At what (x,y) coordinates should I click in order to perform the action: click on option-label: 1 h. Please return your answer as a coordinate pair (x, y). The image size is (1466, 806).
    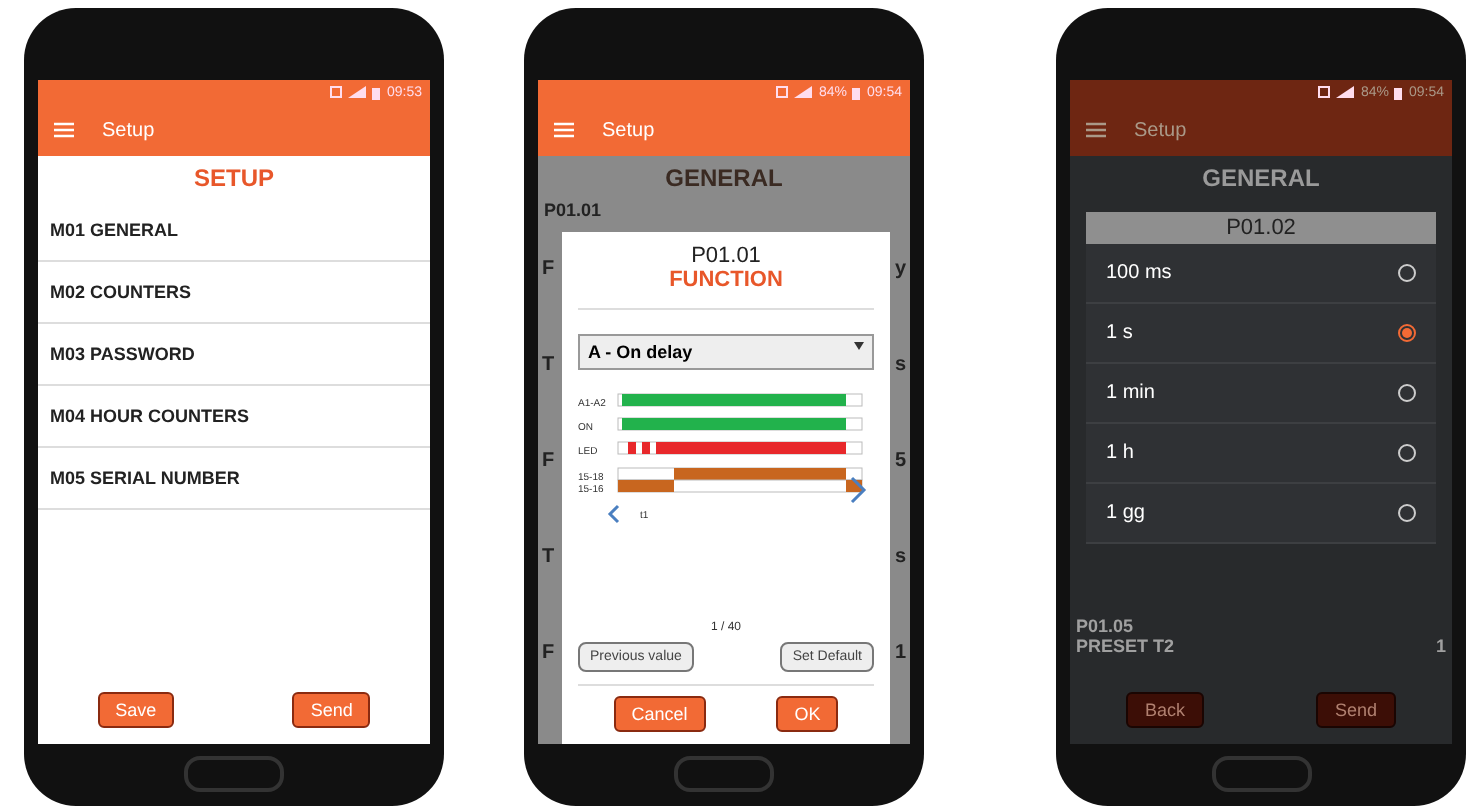
    Looking at the image, I should click on (1120, 453).